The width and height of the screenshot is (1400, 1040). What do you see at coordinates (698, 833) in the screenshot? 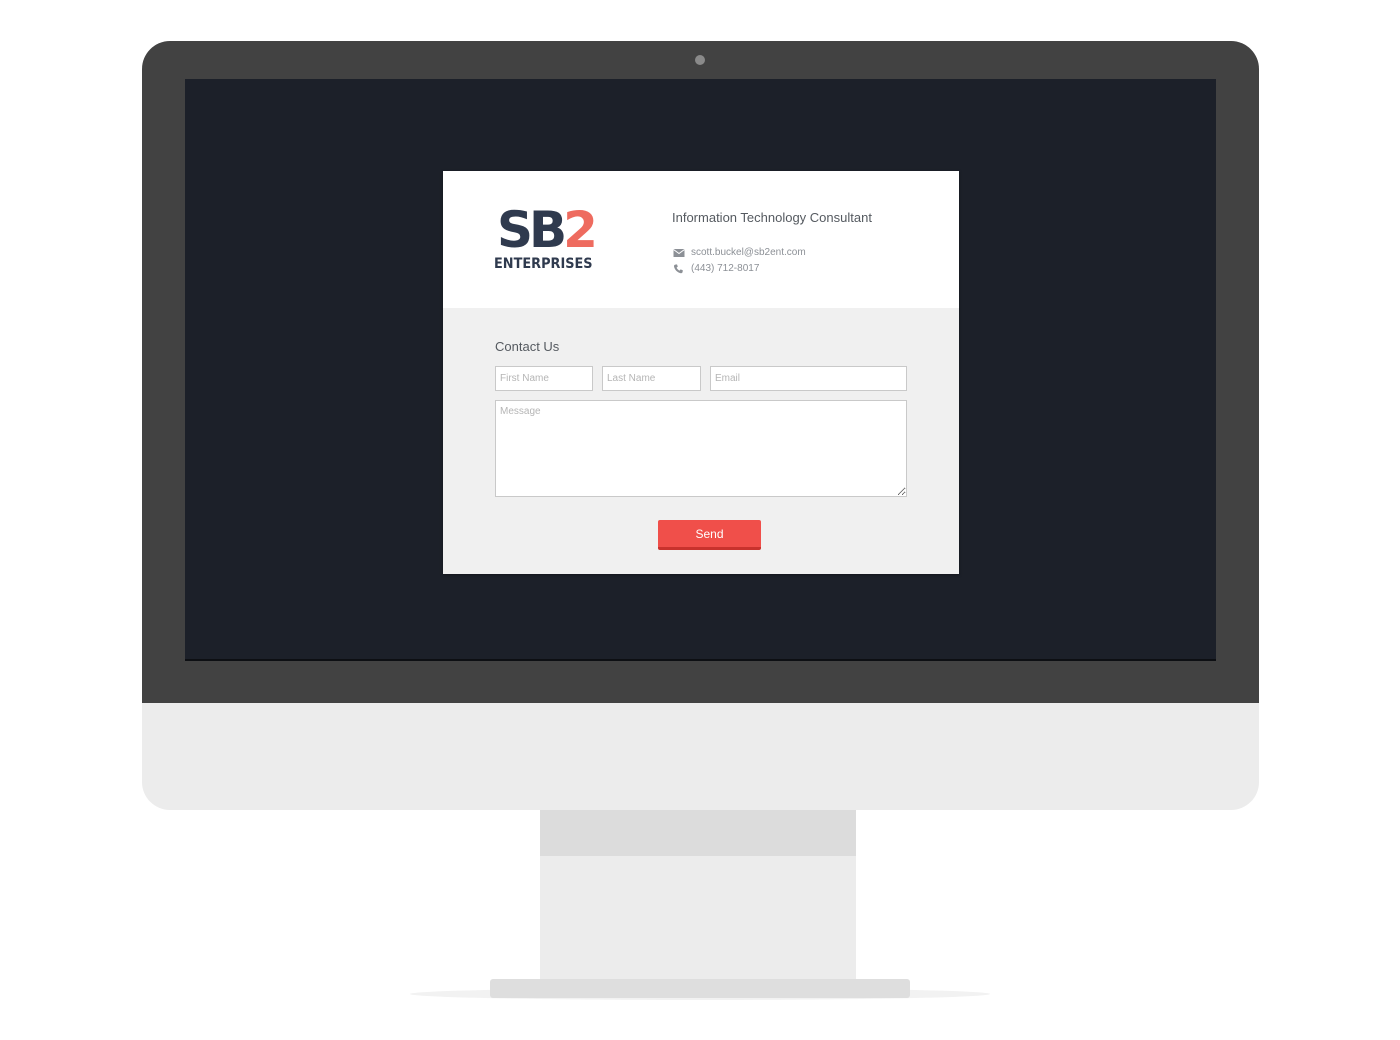
I see `monitor-stand-shadow` at bounding box center [698, 833].